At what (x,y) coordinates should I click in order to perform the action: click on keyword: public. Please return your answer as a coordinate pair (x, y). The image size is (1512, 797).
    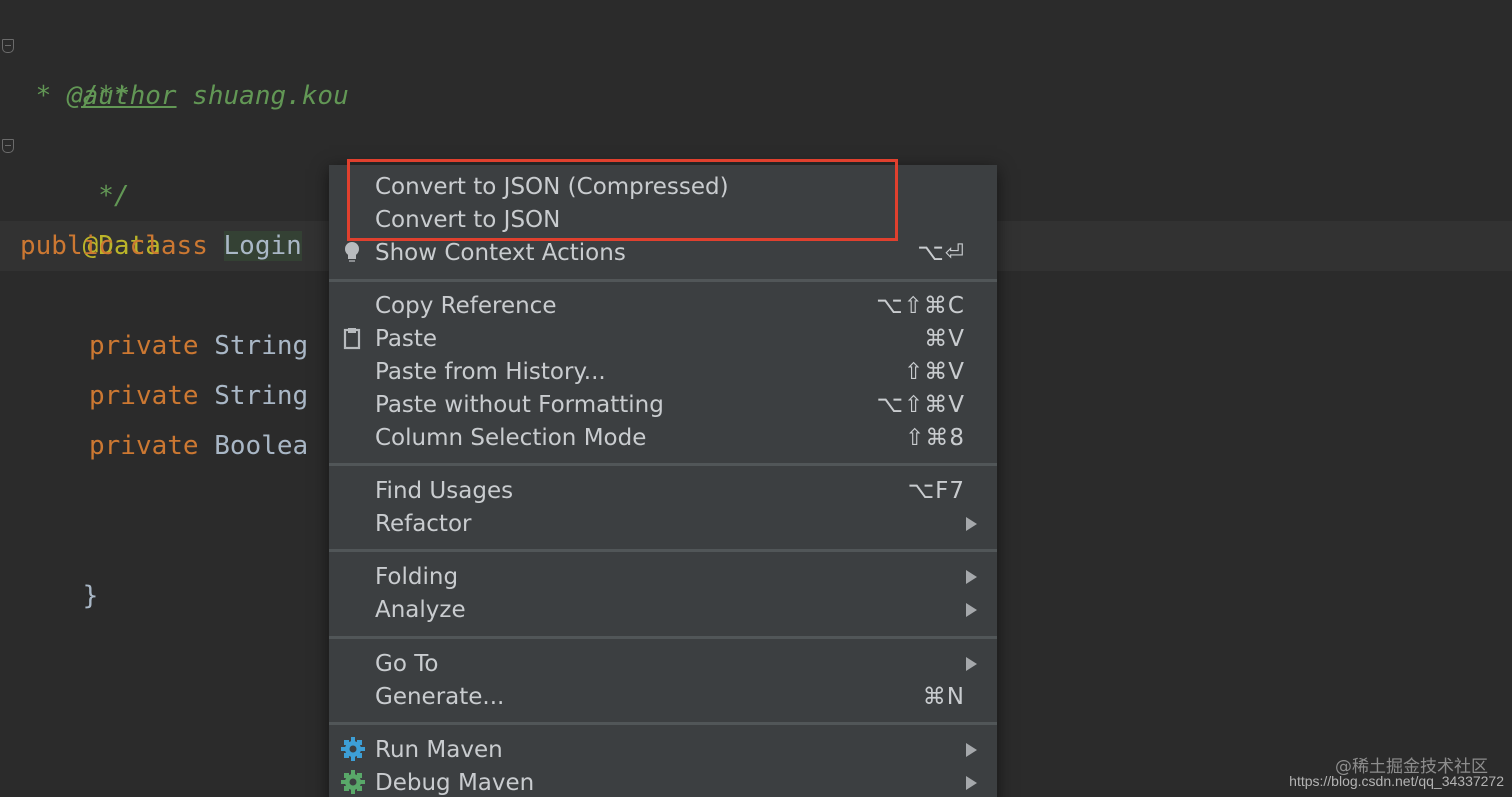
    Looking at the image, I should click on (67, 246).